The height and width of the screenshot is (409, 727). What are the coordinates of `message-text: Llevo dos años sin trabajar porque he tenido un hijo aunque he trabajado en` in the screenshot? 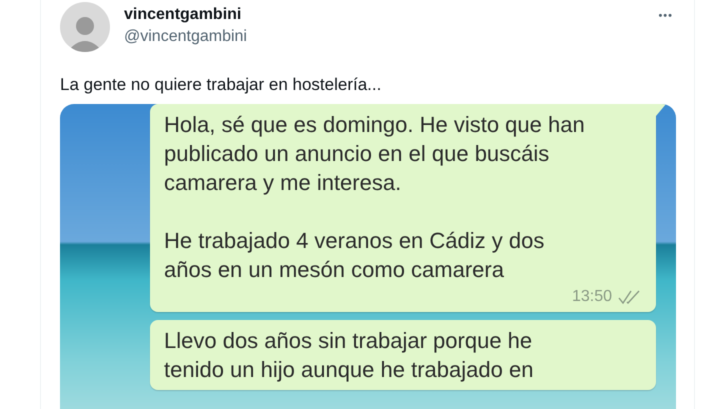 It's located at (349, 355).